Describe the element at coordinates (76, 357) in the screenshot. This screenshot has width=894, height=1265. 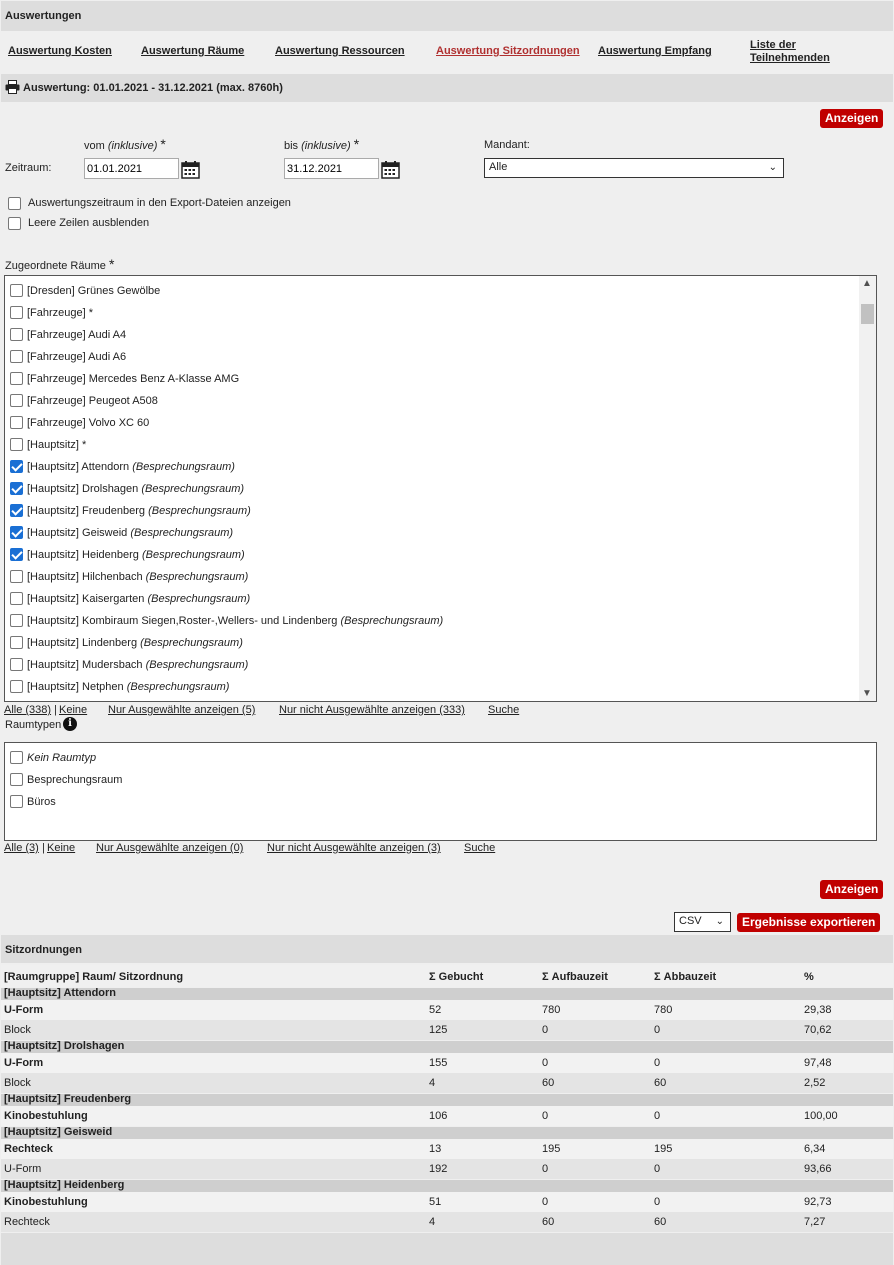
I see `room-label: [Fahrzeuge] Audi A6` at that location.